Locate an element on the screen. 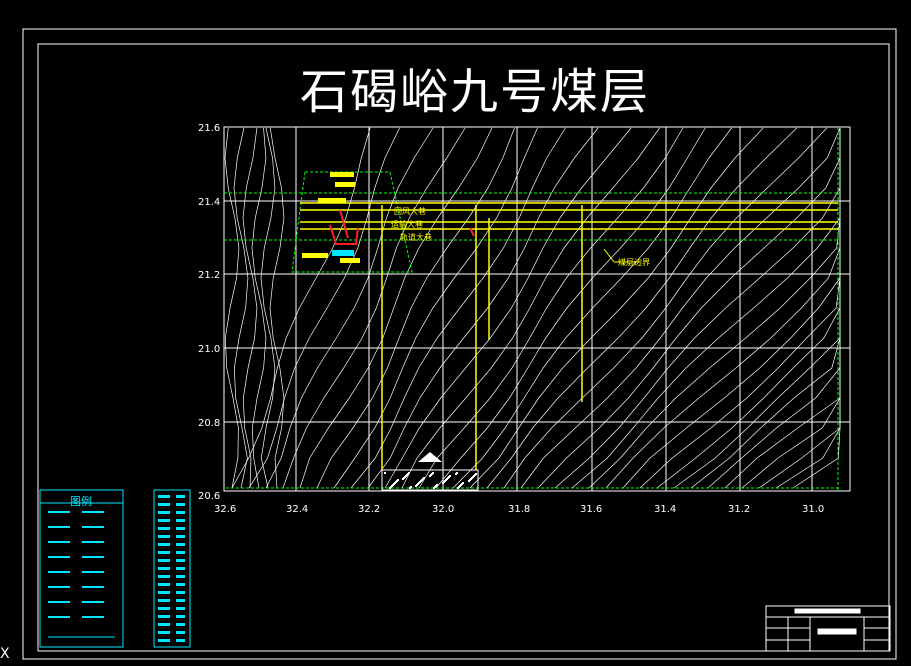 This screenshot has height=666, width=911. x-label-31-6: 31.6 is located at coordinates (591, 509).